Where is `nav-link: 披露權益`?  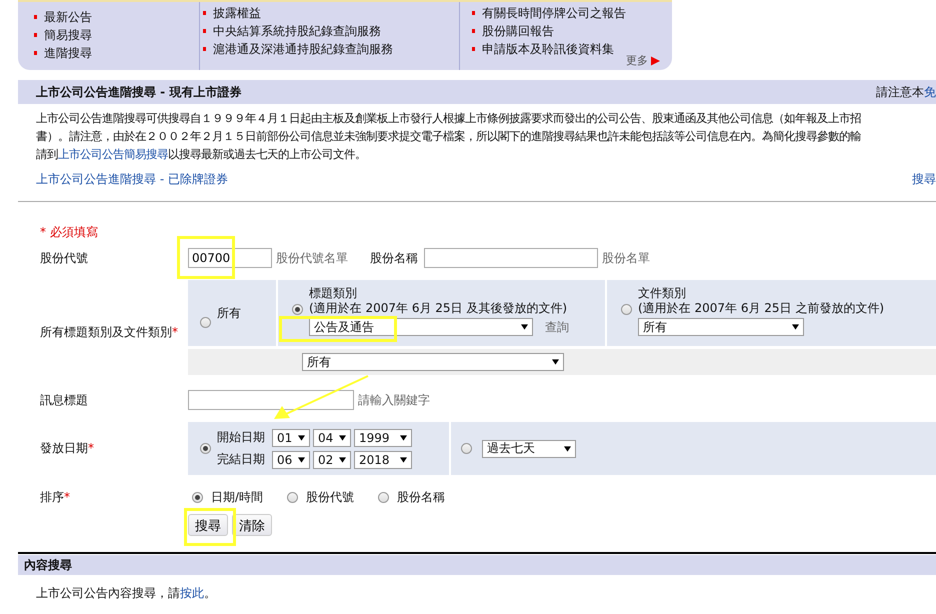
nav-link: 披露權益 is located at coordinates (237, 13).